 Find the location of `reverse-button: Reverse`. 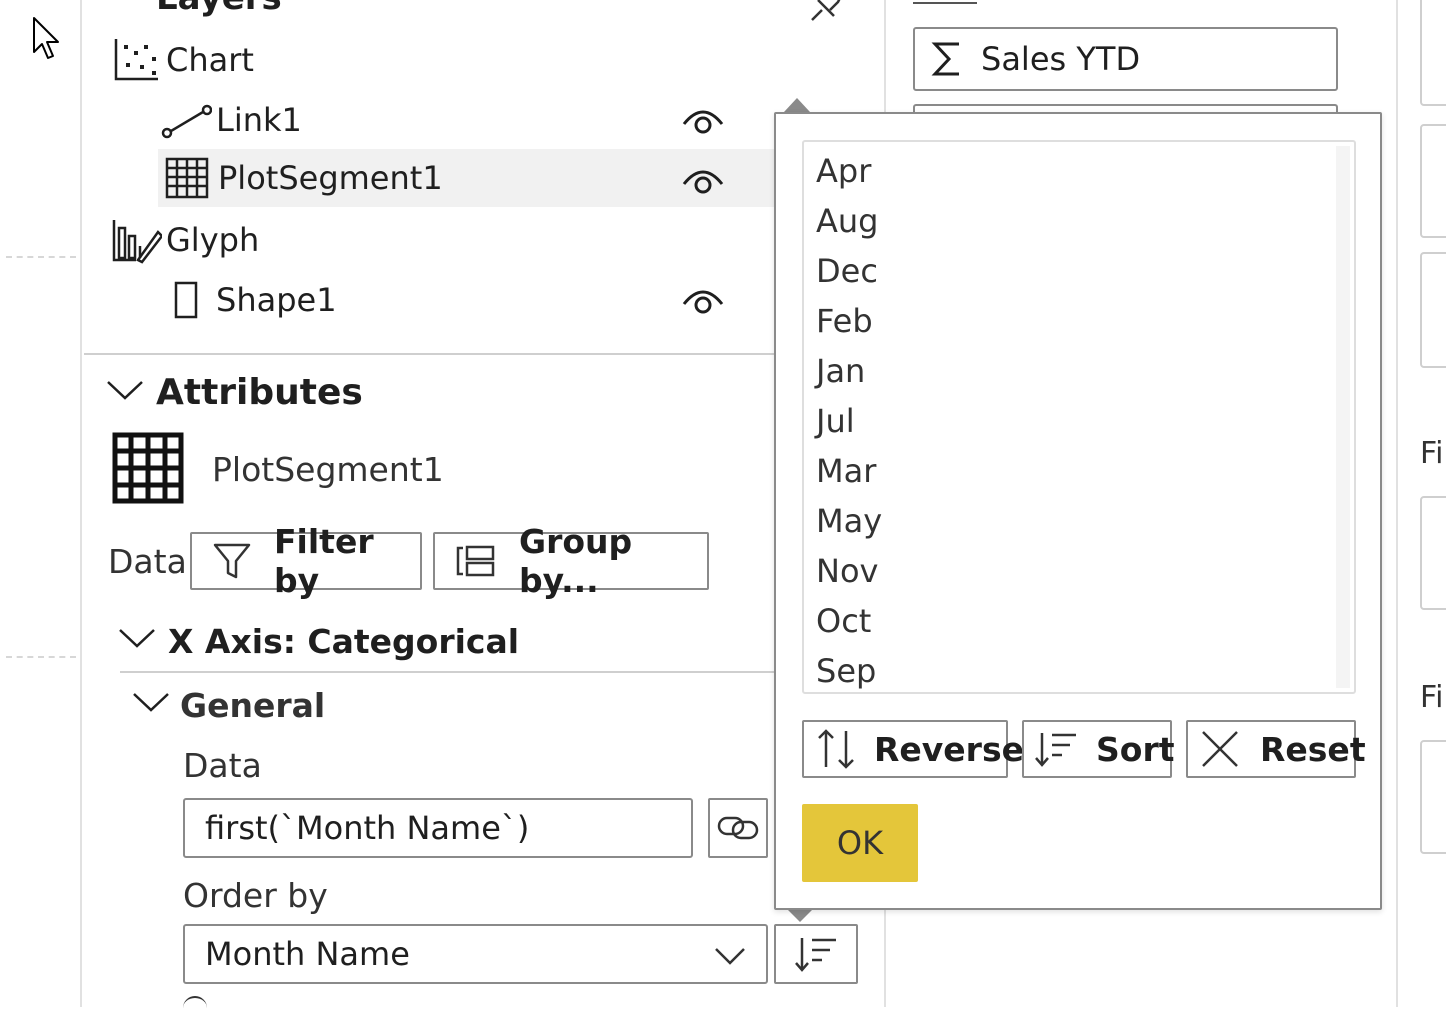

reverse-button: Reverse is located at coordinates (913, 749).